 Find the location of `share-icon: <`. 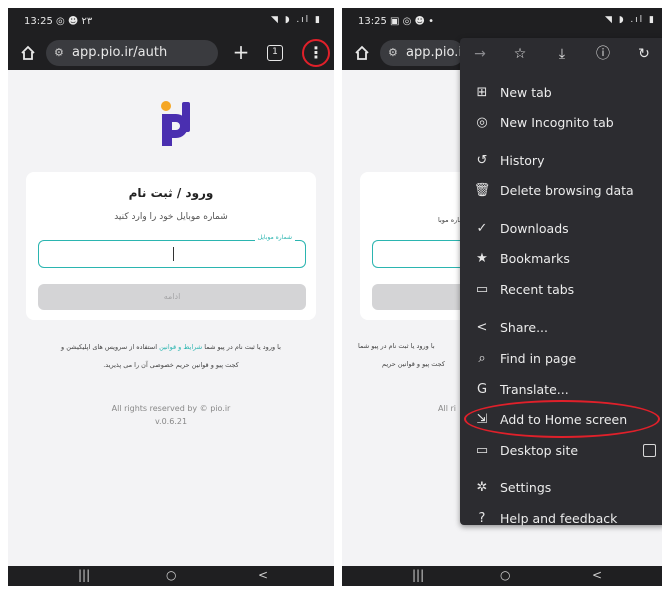

share-icon: < is located at coordinates (482, 327).